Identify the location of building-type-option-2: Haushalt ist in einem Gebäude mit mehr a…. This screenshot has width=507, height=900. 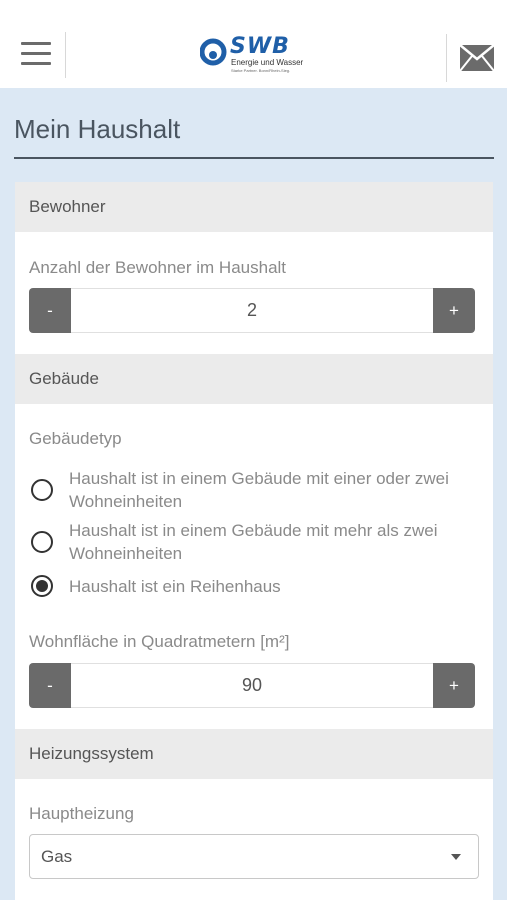
(254, 543).